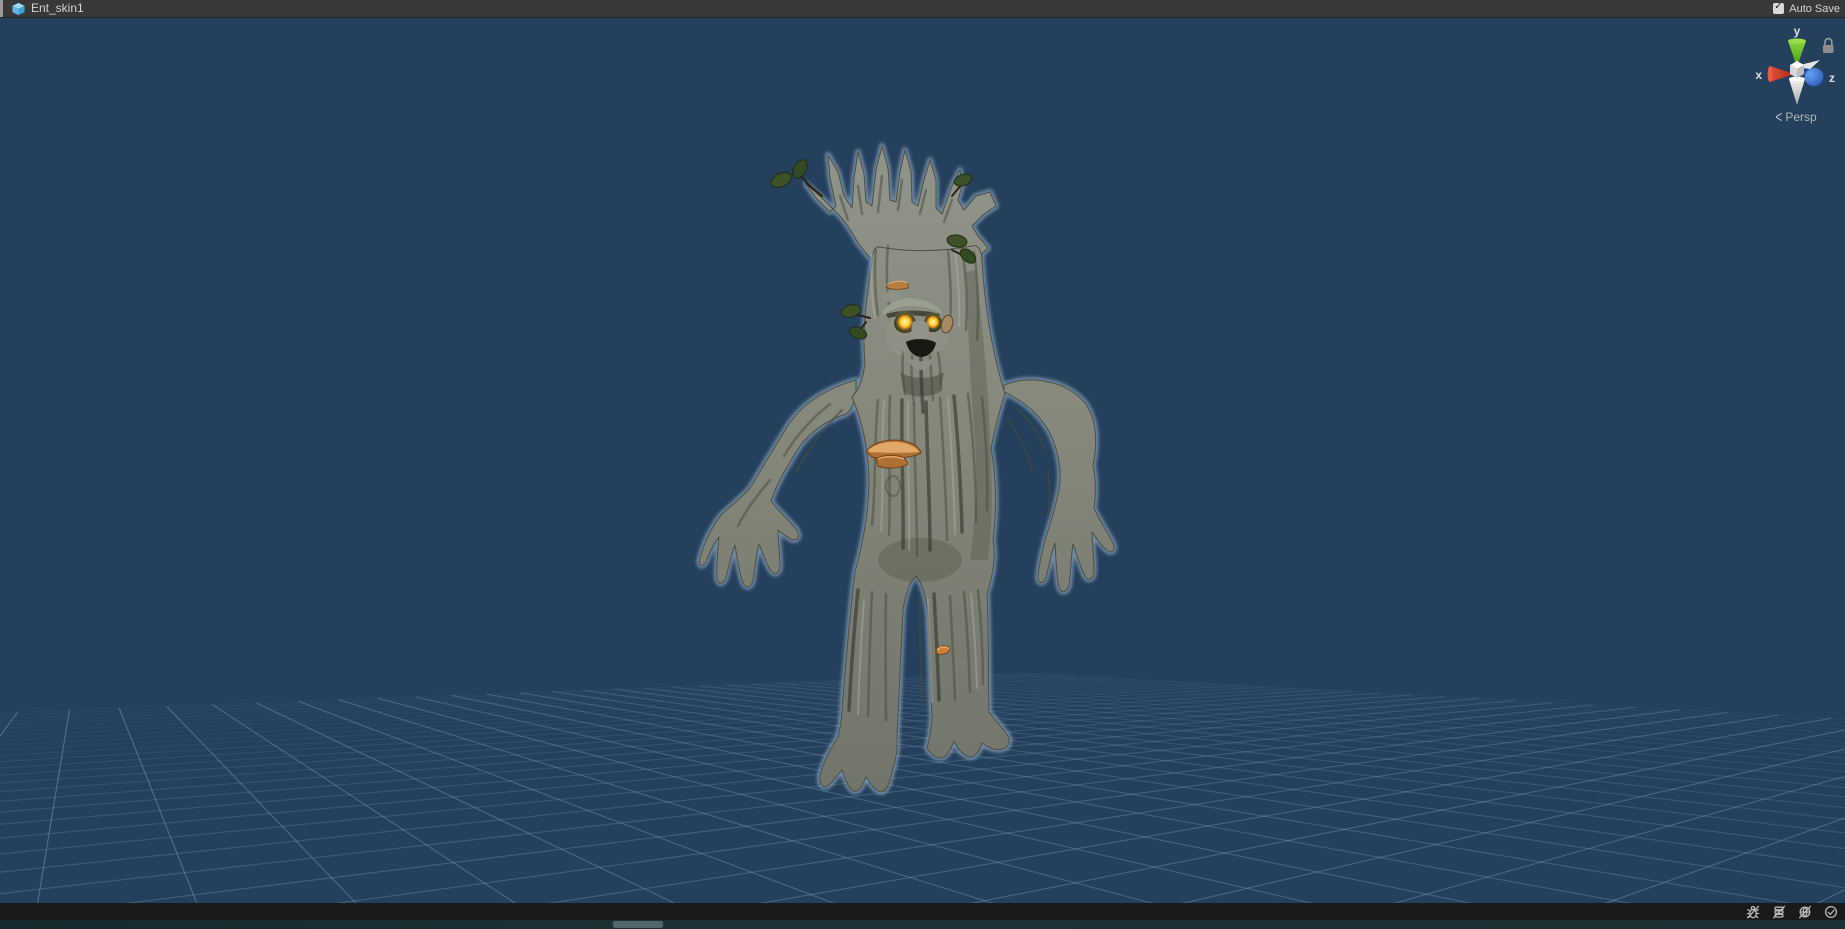 This screenshot has width=1845, height=929. I want to click on status-bar, so click(922, 911).